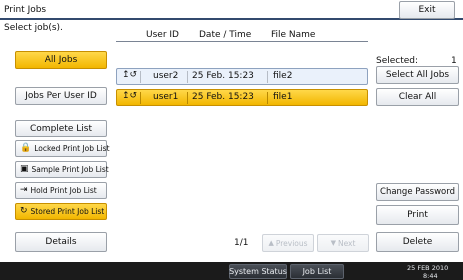 The height and width of the screenshot is (280, 463). Describe the element at coordinates (417, 242) in the screenshot. I see `delete-button: Delete` at that location.